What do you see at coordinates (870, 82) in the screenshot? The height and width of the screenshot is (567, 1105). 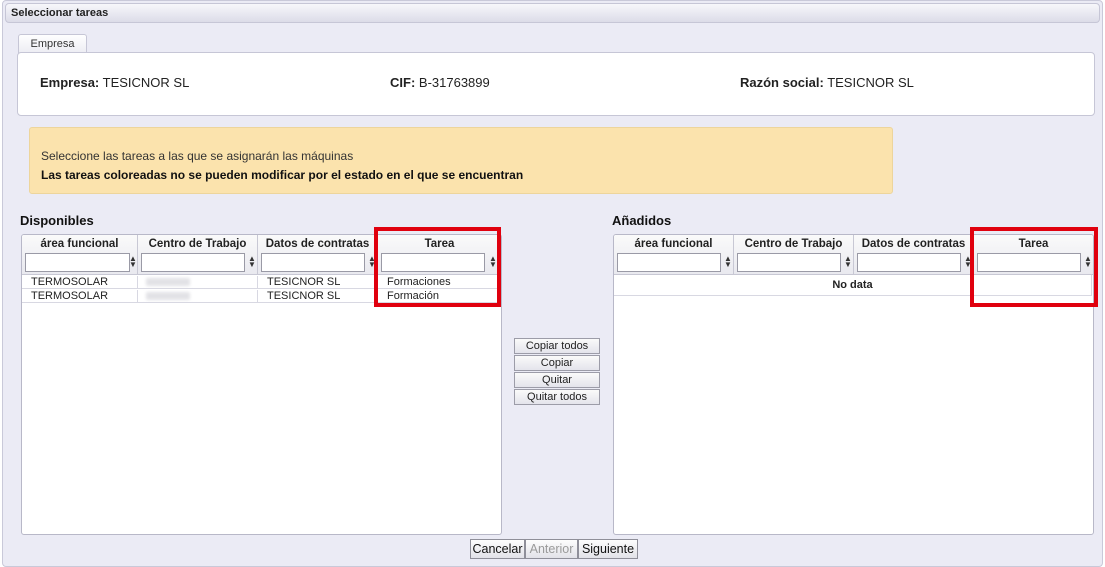 I see `razon-social-value: TESICNOR SL` at bounding box center [870, 82].